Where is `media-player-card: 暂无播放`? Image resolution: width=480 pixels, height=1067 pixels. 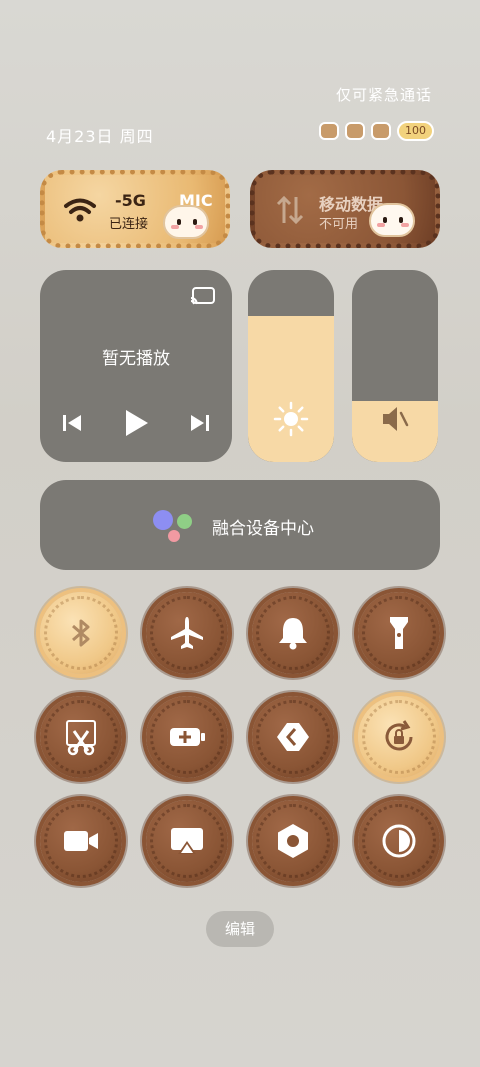 media-player-card: 暂无播放 is located at coordinates (136, 366).